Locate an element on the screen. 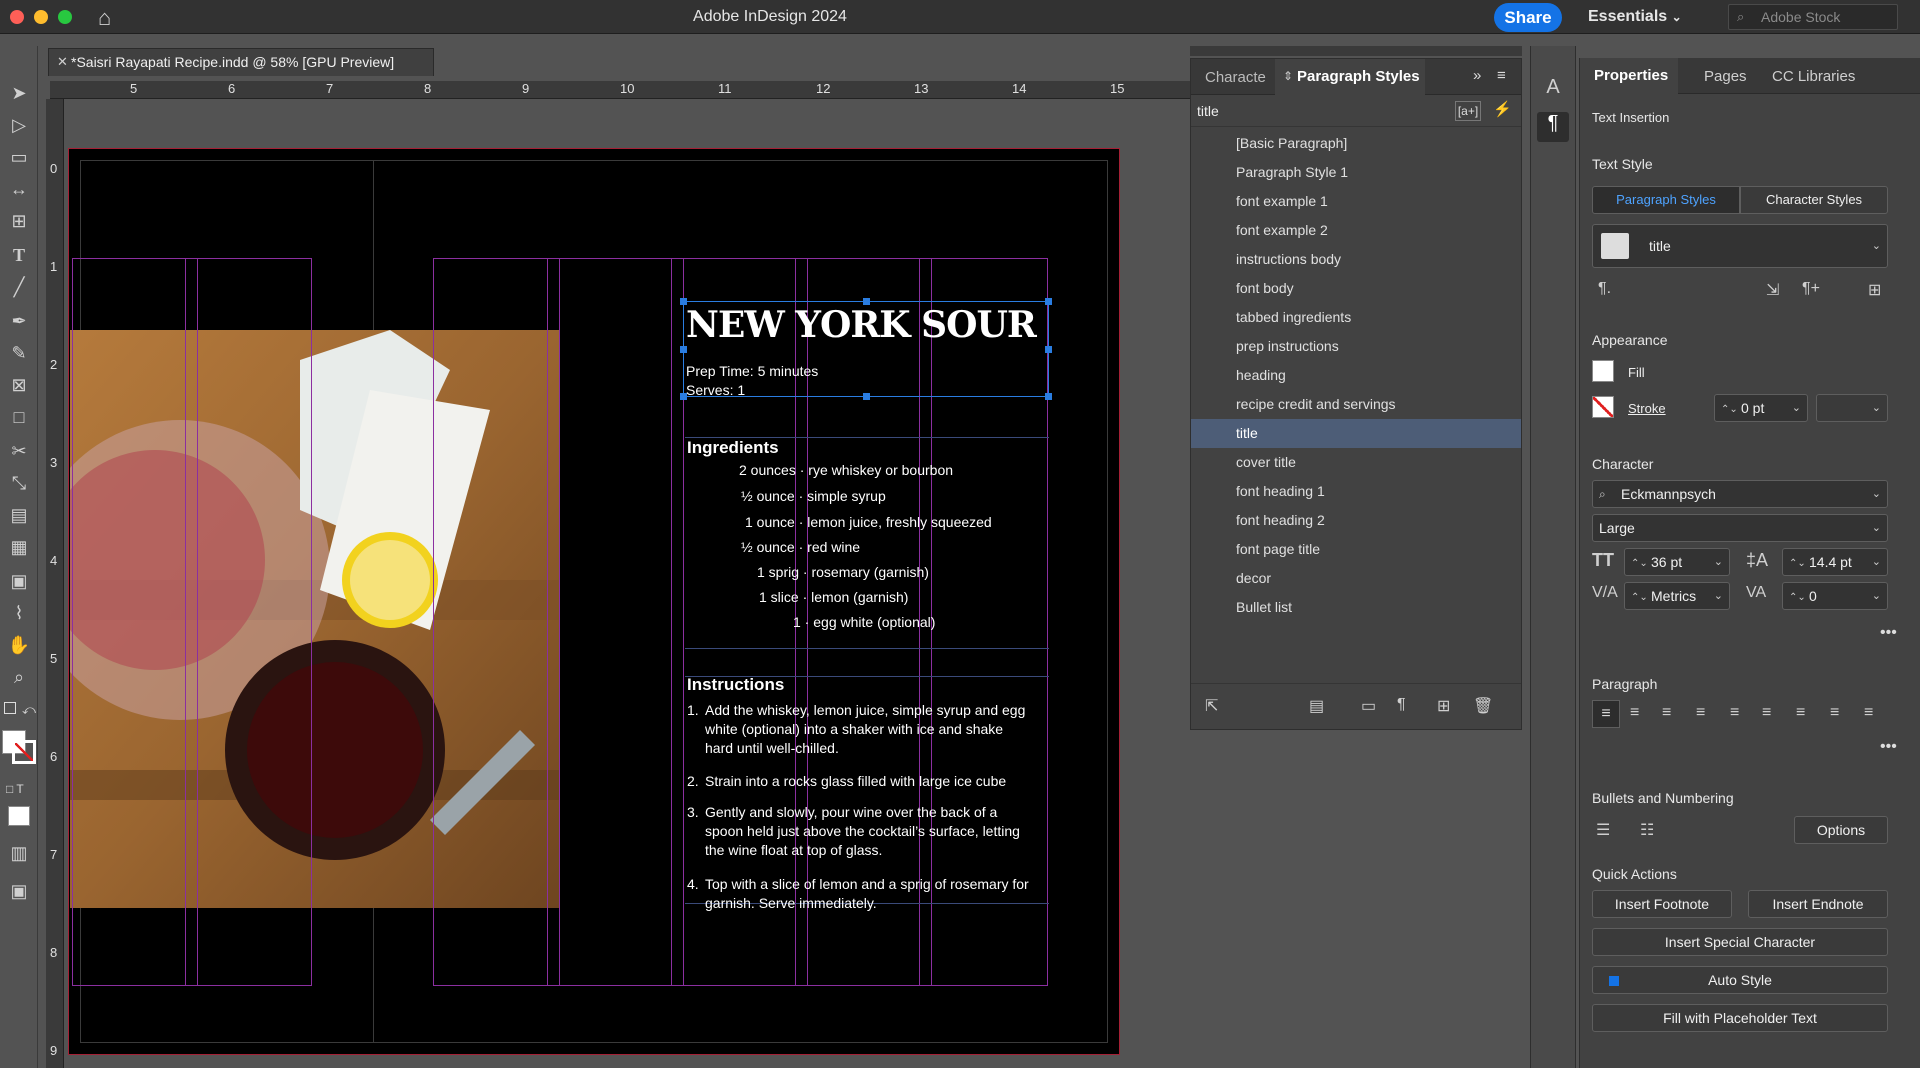 The height and width of the screenshot is (1068, 1920). line-tool-icon: ╱ is located at coordinates (19, 287).